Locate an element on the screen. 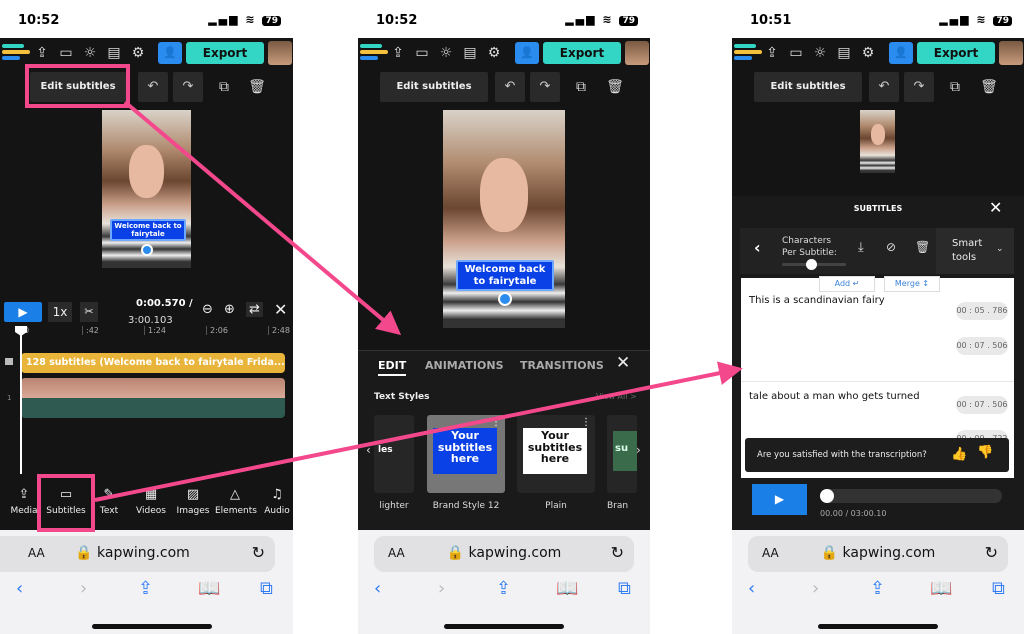  close-timeline-icon: ✕ is located at coordinates (280, 309).